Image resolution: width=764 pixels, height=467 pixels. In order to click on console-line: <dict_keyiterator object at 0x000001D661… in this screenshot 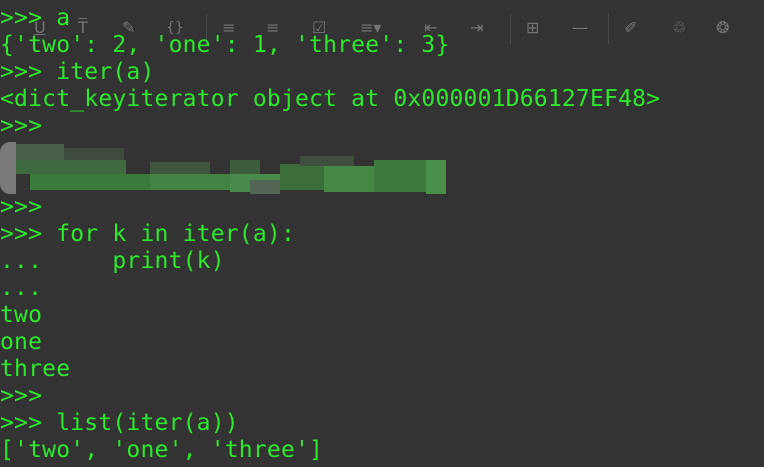, I will do `click(330, 99)`.